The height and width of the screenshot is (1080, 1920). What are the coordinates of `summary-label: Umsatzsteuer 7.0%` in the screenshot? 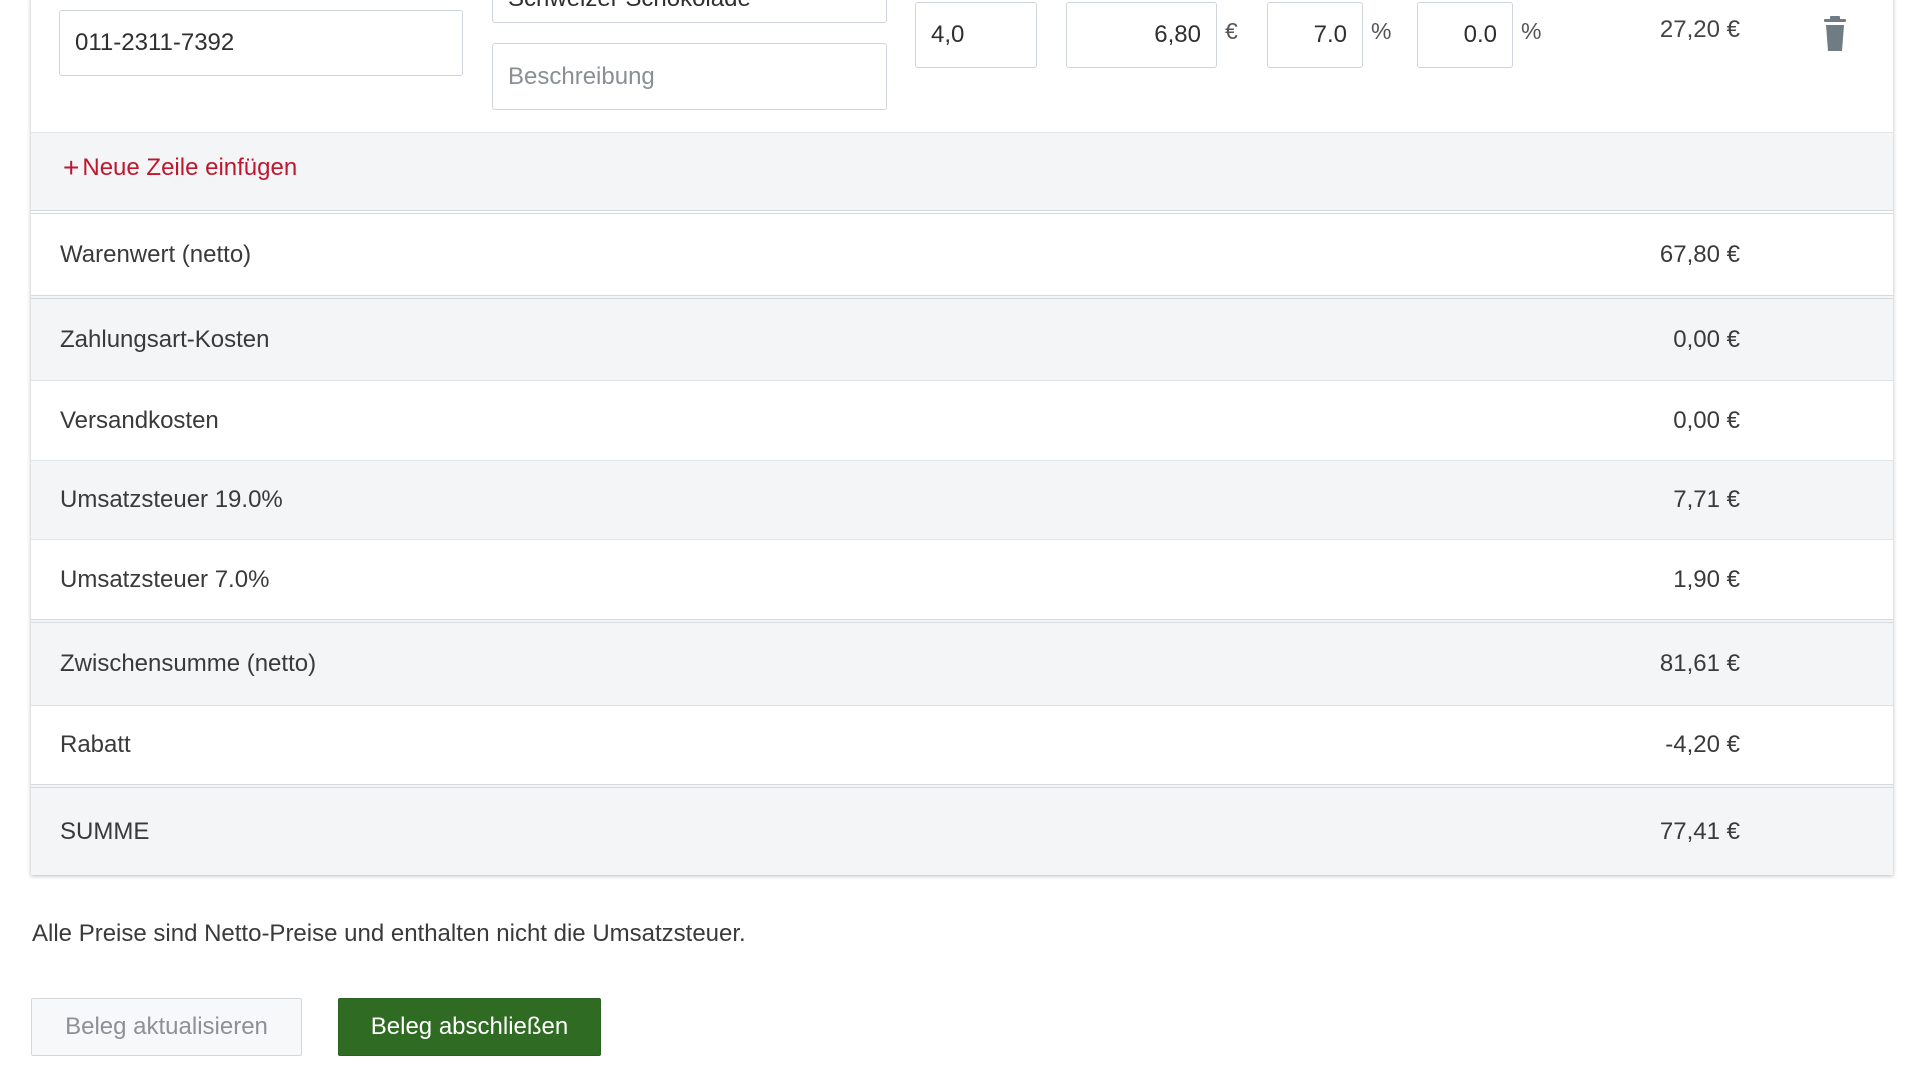 It's located at (165, 579).